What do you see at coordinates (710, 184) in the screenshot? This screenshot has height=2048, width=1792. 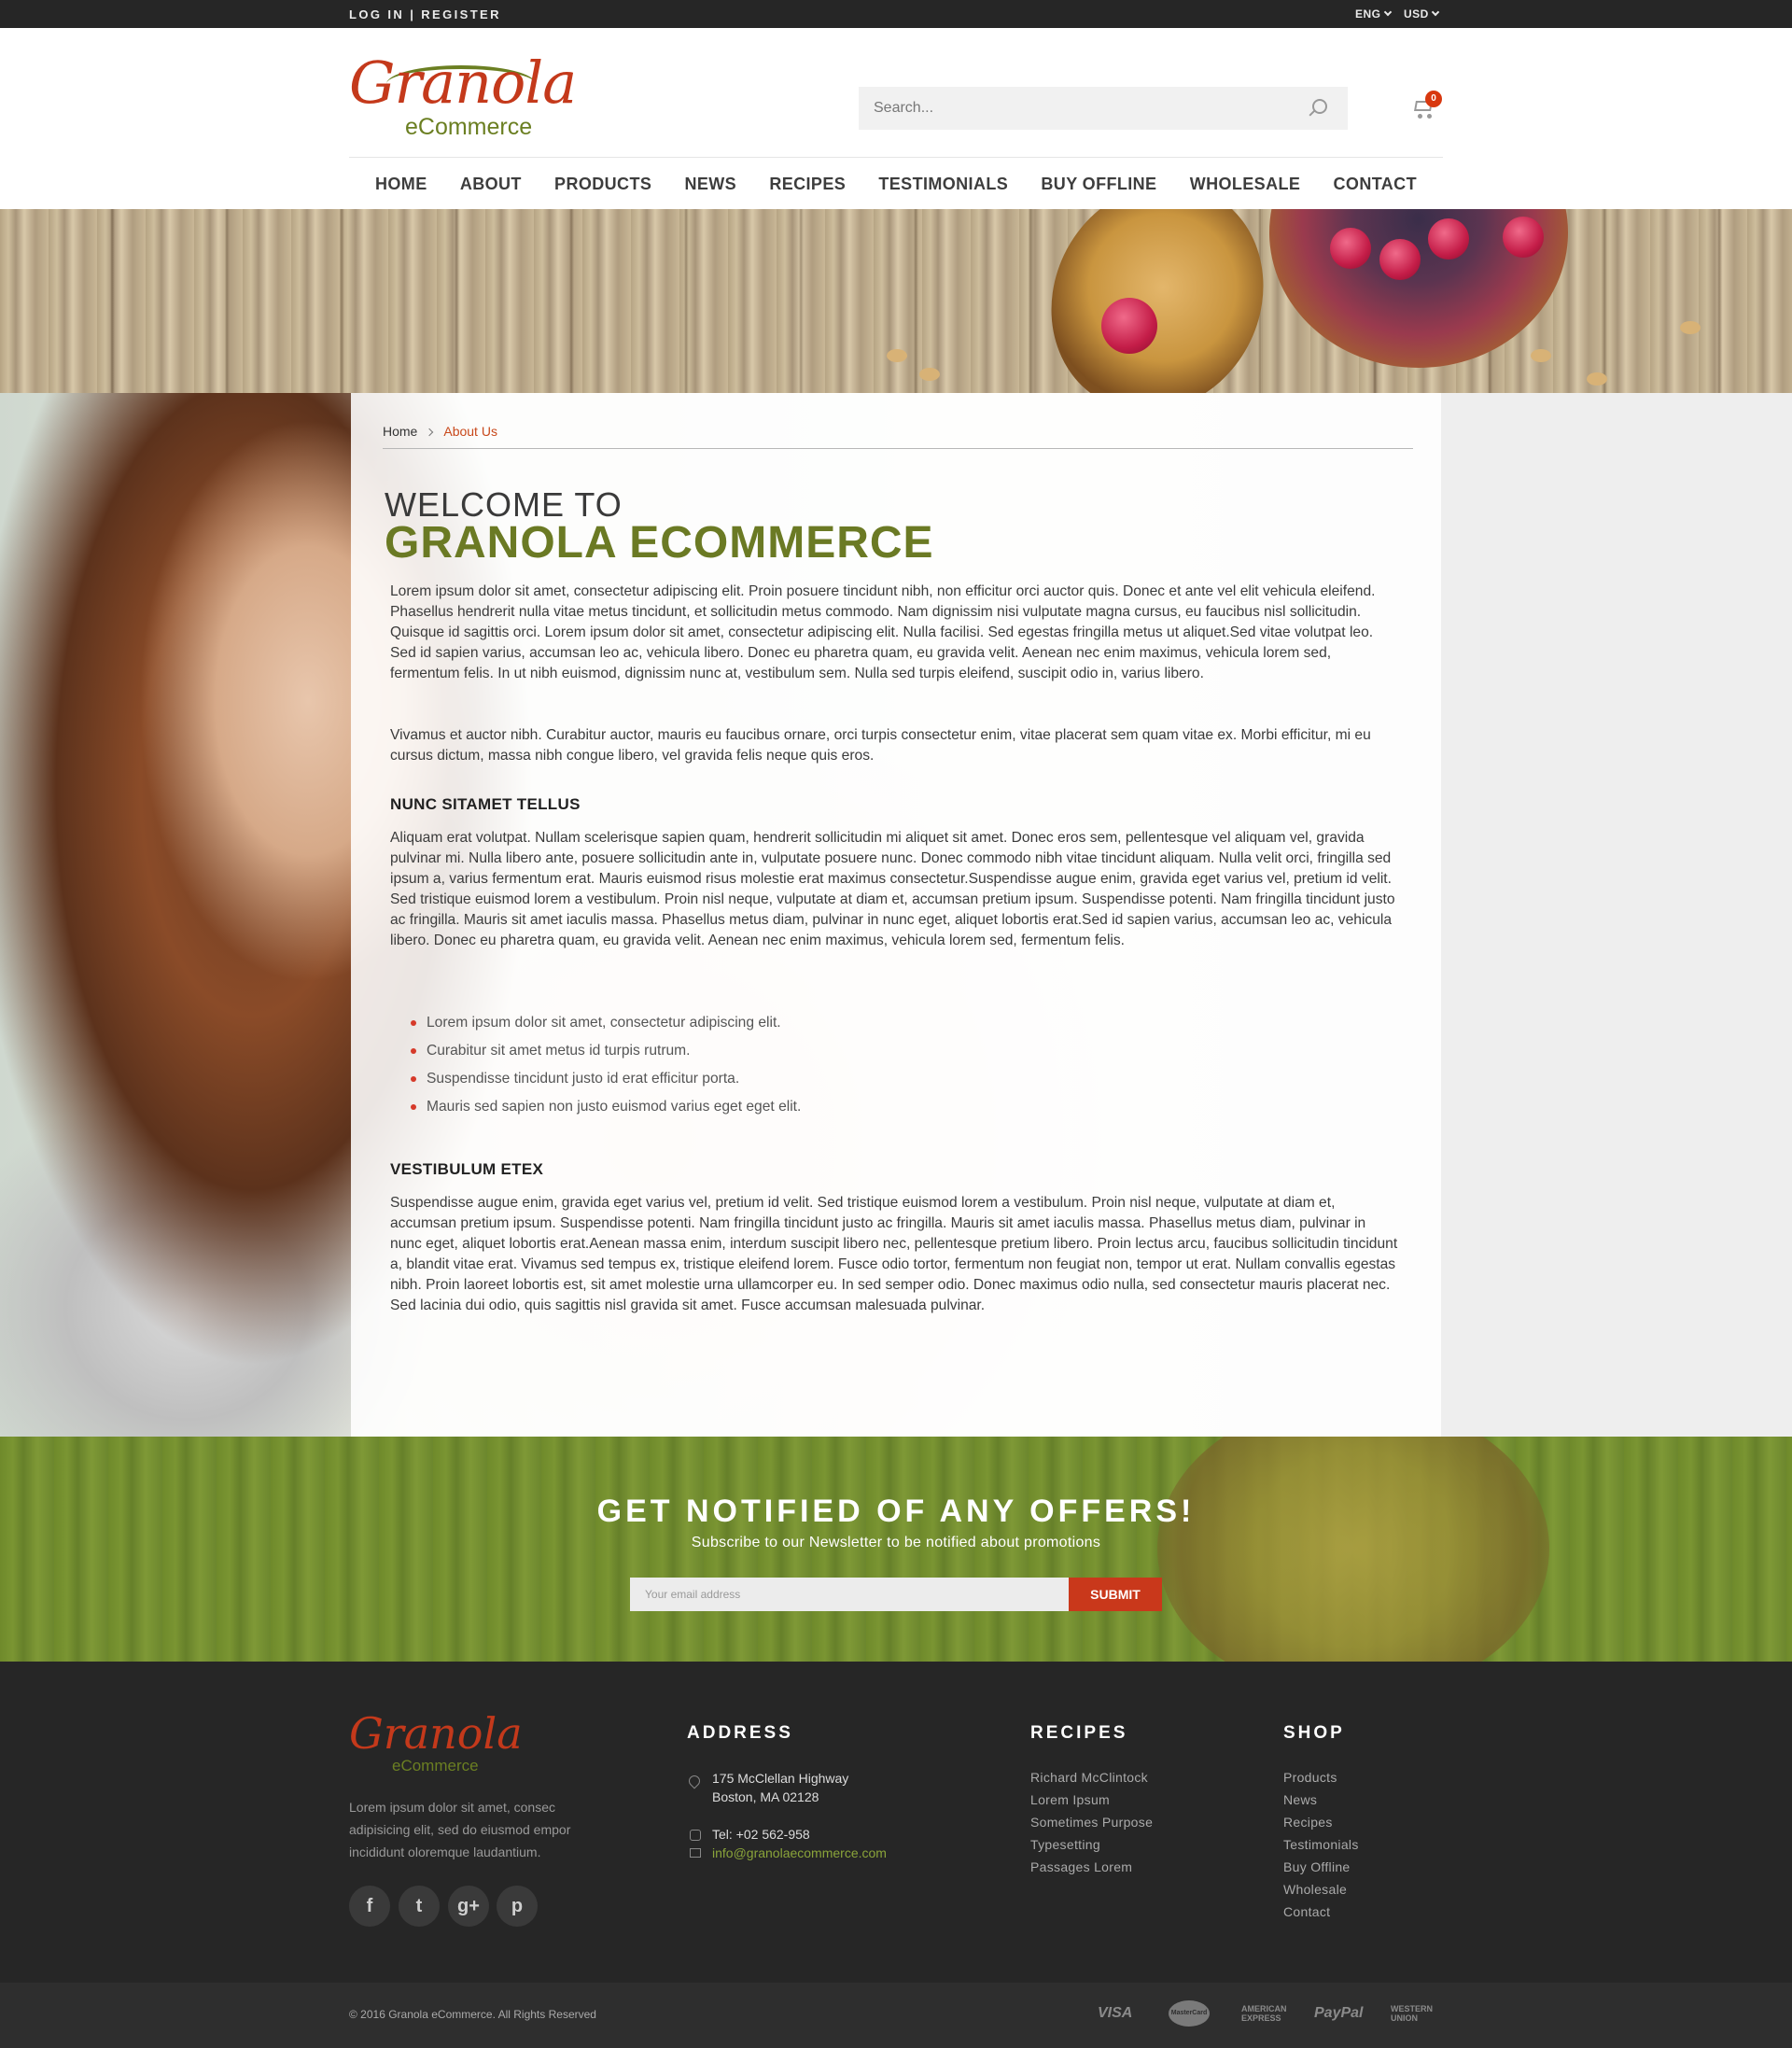 I see `nav-news: NEWS` at bounding box center [710, 184].